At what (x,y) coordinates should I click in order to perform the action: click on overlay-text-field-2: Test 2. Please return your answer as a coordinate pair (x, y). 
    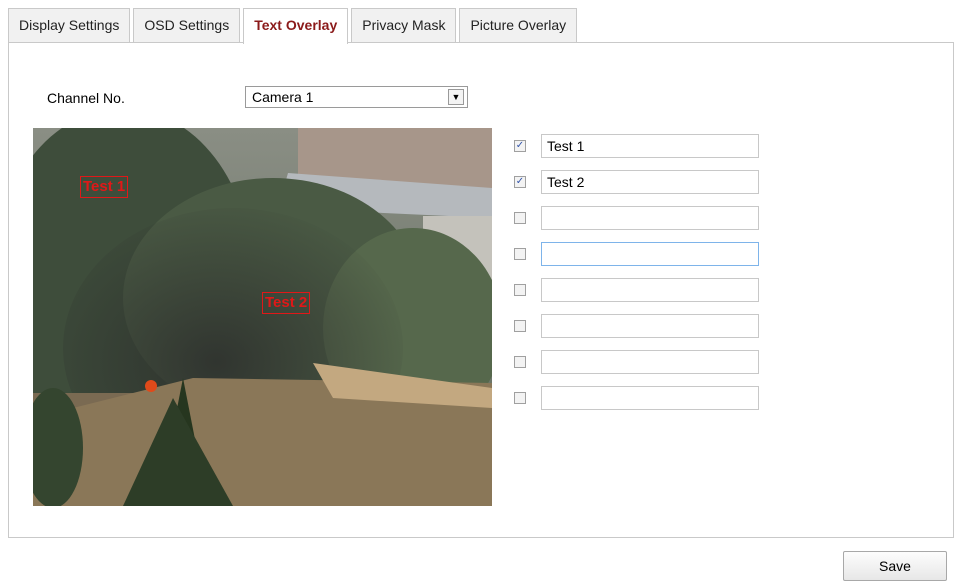
    Looking at the image, I should click on (650, 182).